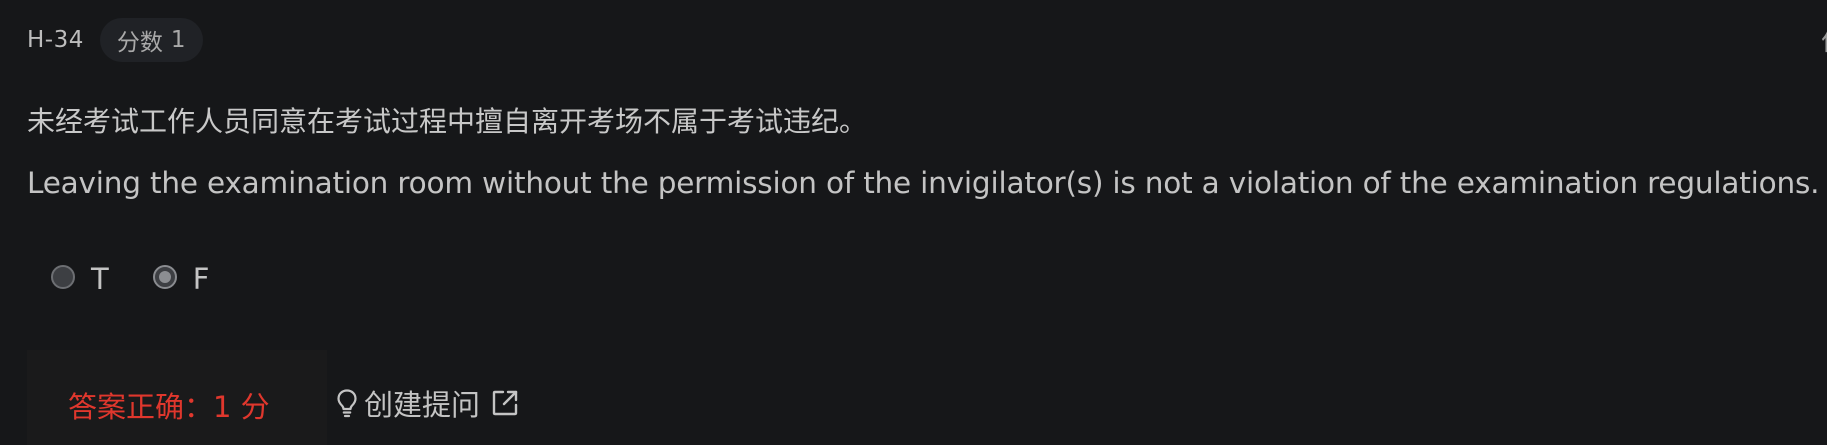 The image size is (1827, 445). I want to click on option-false-label: F, so click(201, 279).